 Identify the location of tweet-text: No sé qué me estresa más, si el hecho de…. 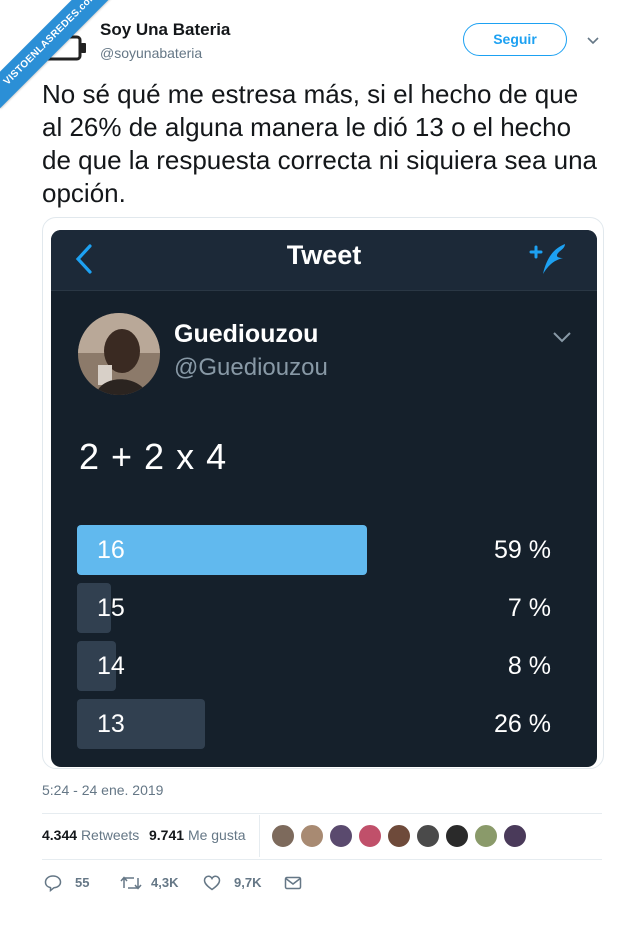
(320, 143).